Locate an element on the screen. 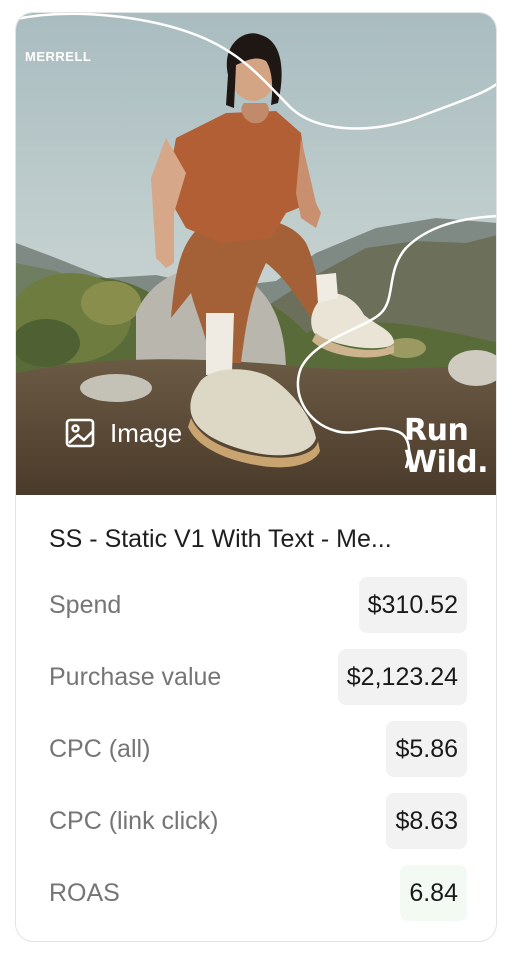 The image size is (512, 958). metric-label: CPC (all) is located at coordinates (100, 748).